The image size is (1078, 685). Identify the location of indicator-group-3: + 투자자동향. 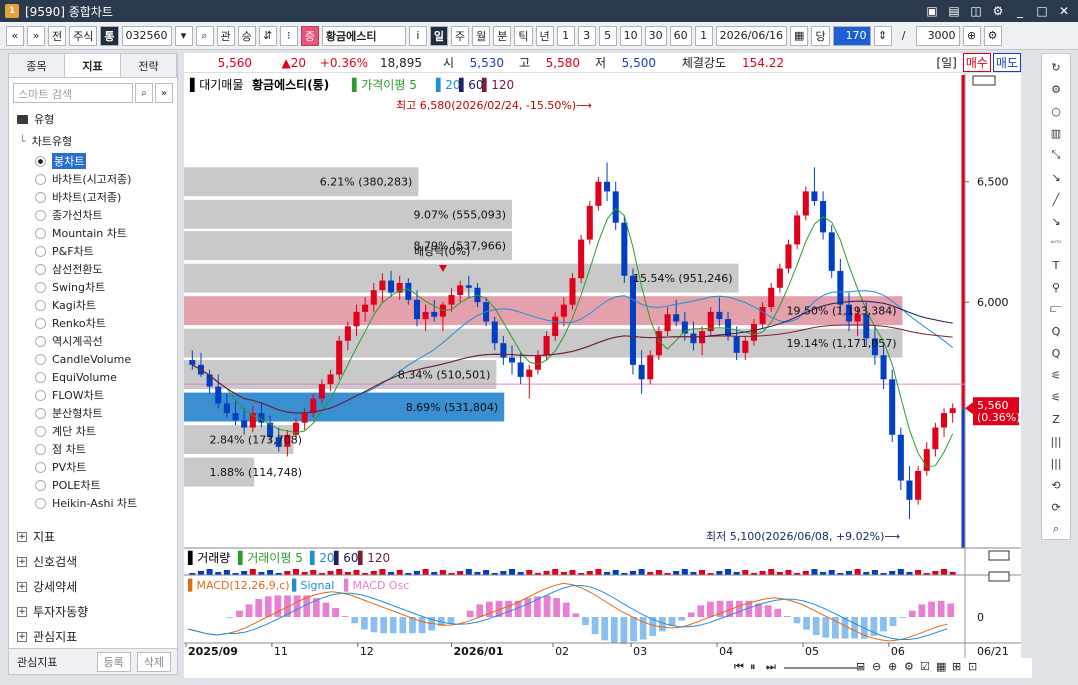
(93, 611).